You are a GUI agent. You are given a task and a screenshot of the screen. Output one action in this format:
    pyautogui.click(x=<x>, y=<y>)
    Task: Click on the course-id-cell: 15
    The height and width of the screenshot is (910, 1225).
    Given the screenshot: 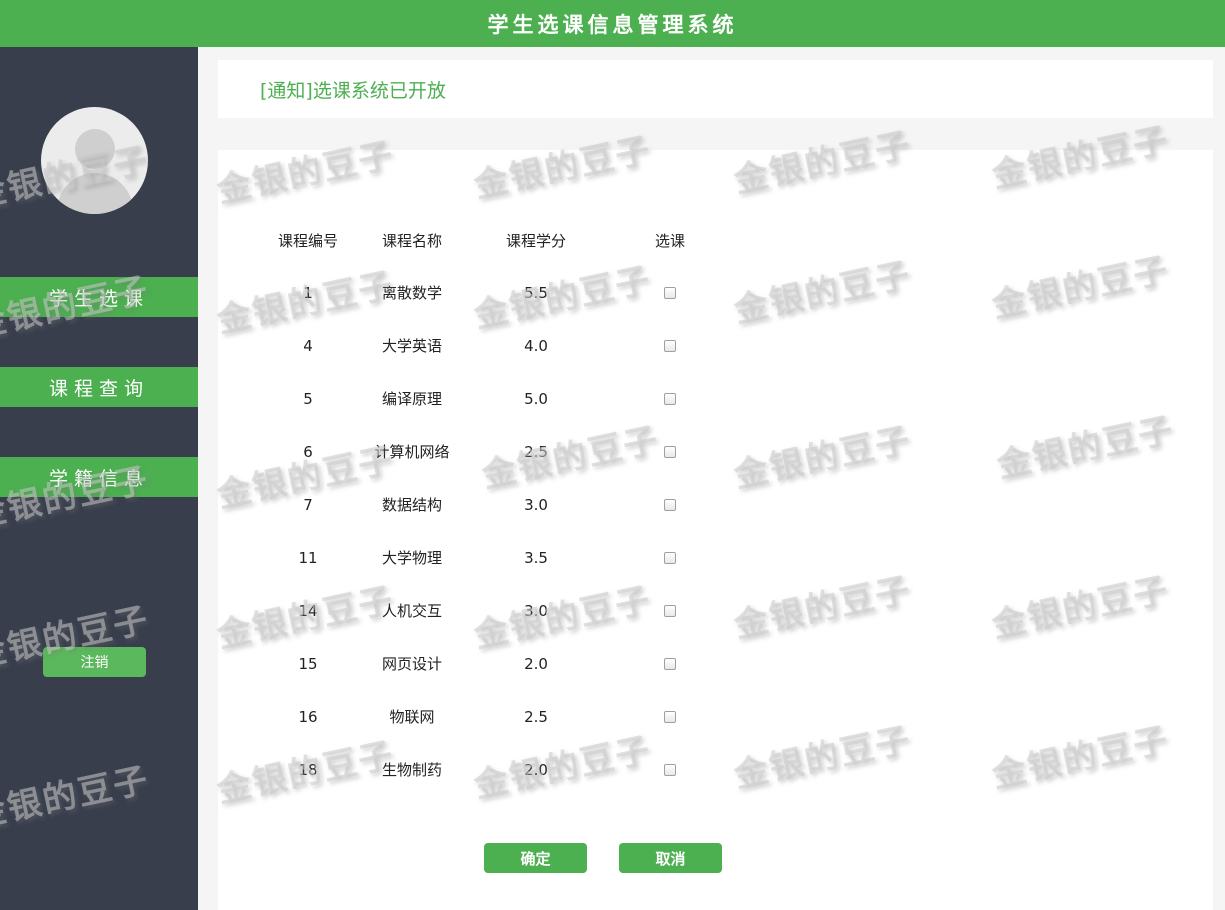 What is the action you would take?
    pyautogui.click(x=308, y=663)
    